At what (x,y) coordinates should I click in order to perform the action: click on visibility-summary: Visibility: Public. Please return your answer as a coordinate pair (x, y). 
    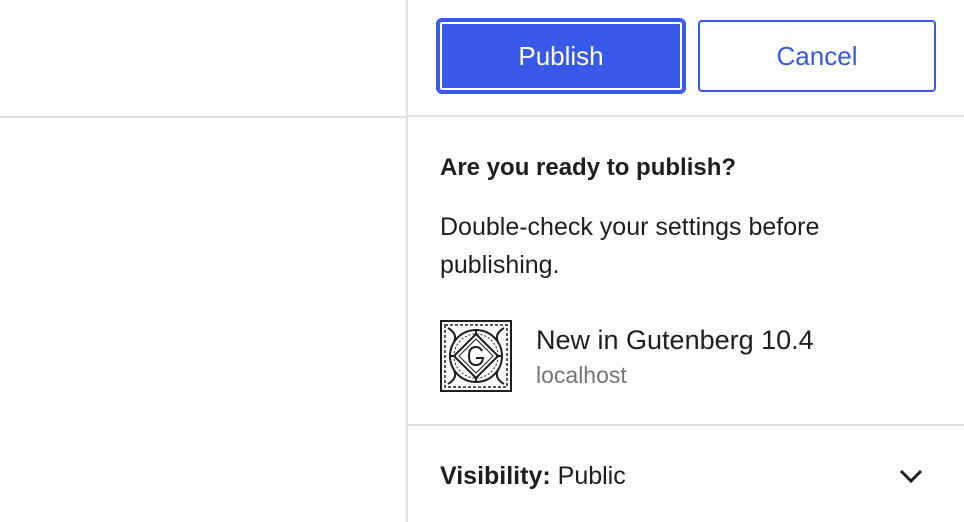
    Looking at the image, I should click on (533, 476).